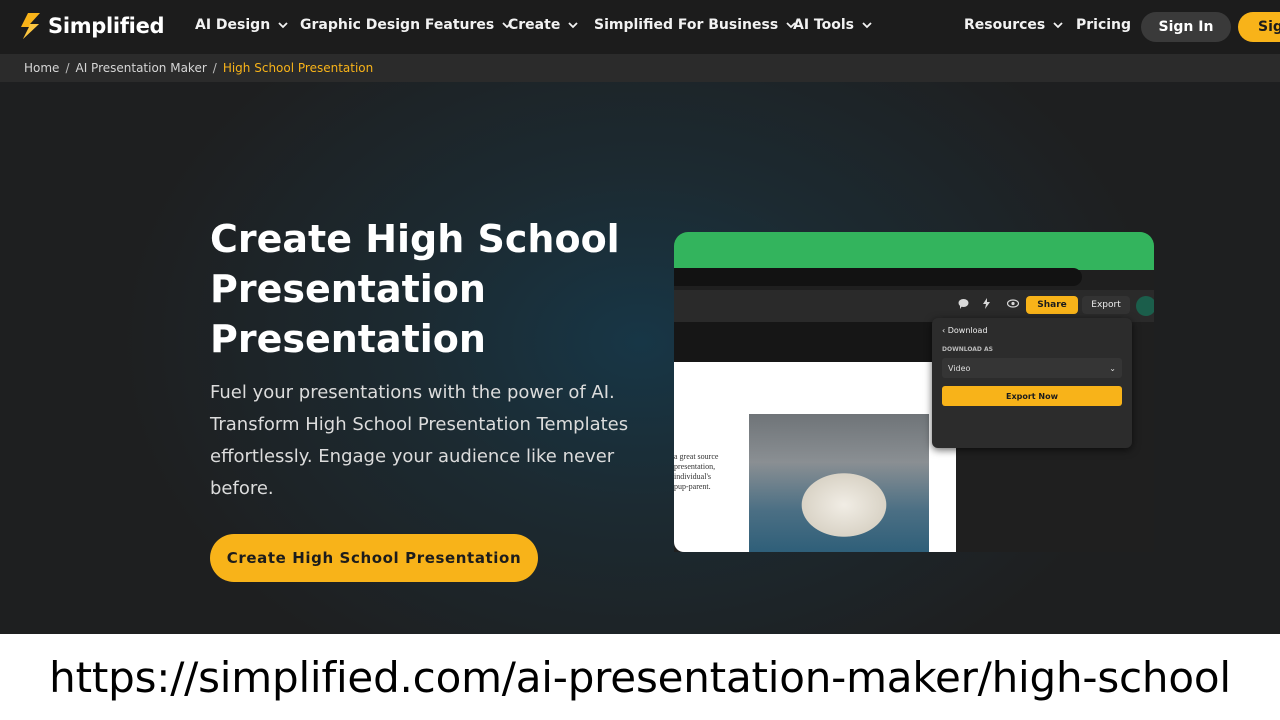 The image size is (1280, 720). I want to click on chevron-down-icon: ⌄, so click(1112, 368).